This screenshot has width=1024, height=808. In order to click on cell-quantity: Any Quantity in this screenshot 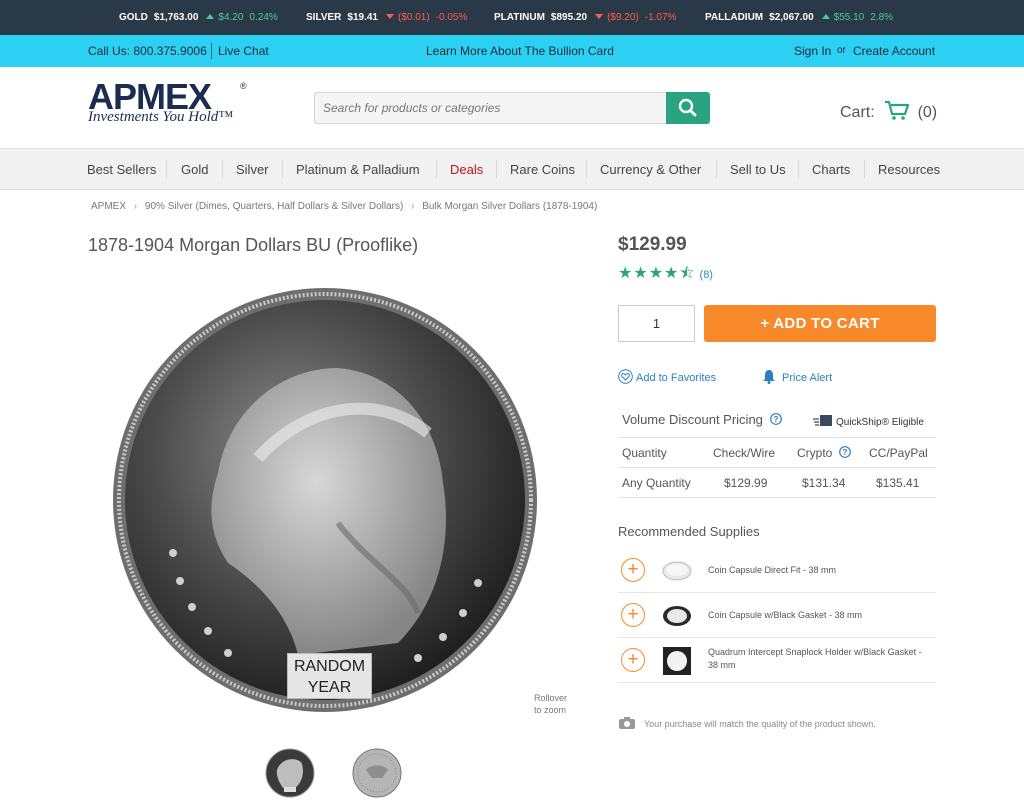, I will do `click(656, 483)`.